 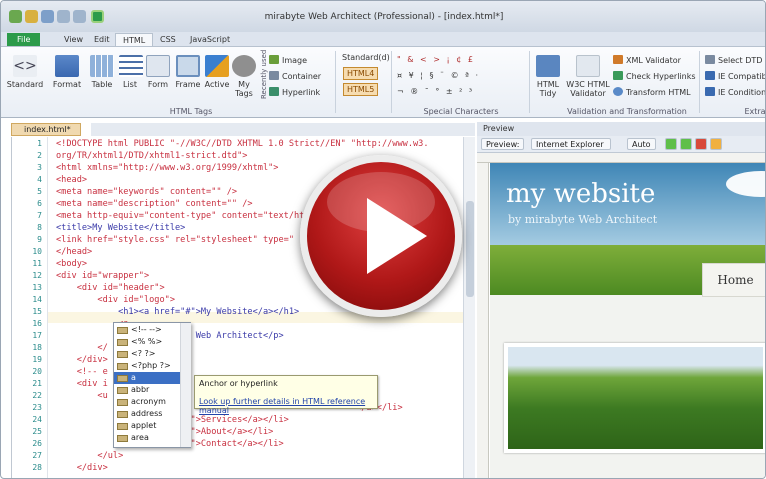 What do you see at coordinates (571, 144) in the screenshot?
I see `browser-select: Internet Explorer` at bounding box center [571, 144].